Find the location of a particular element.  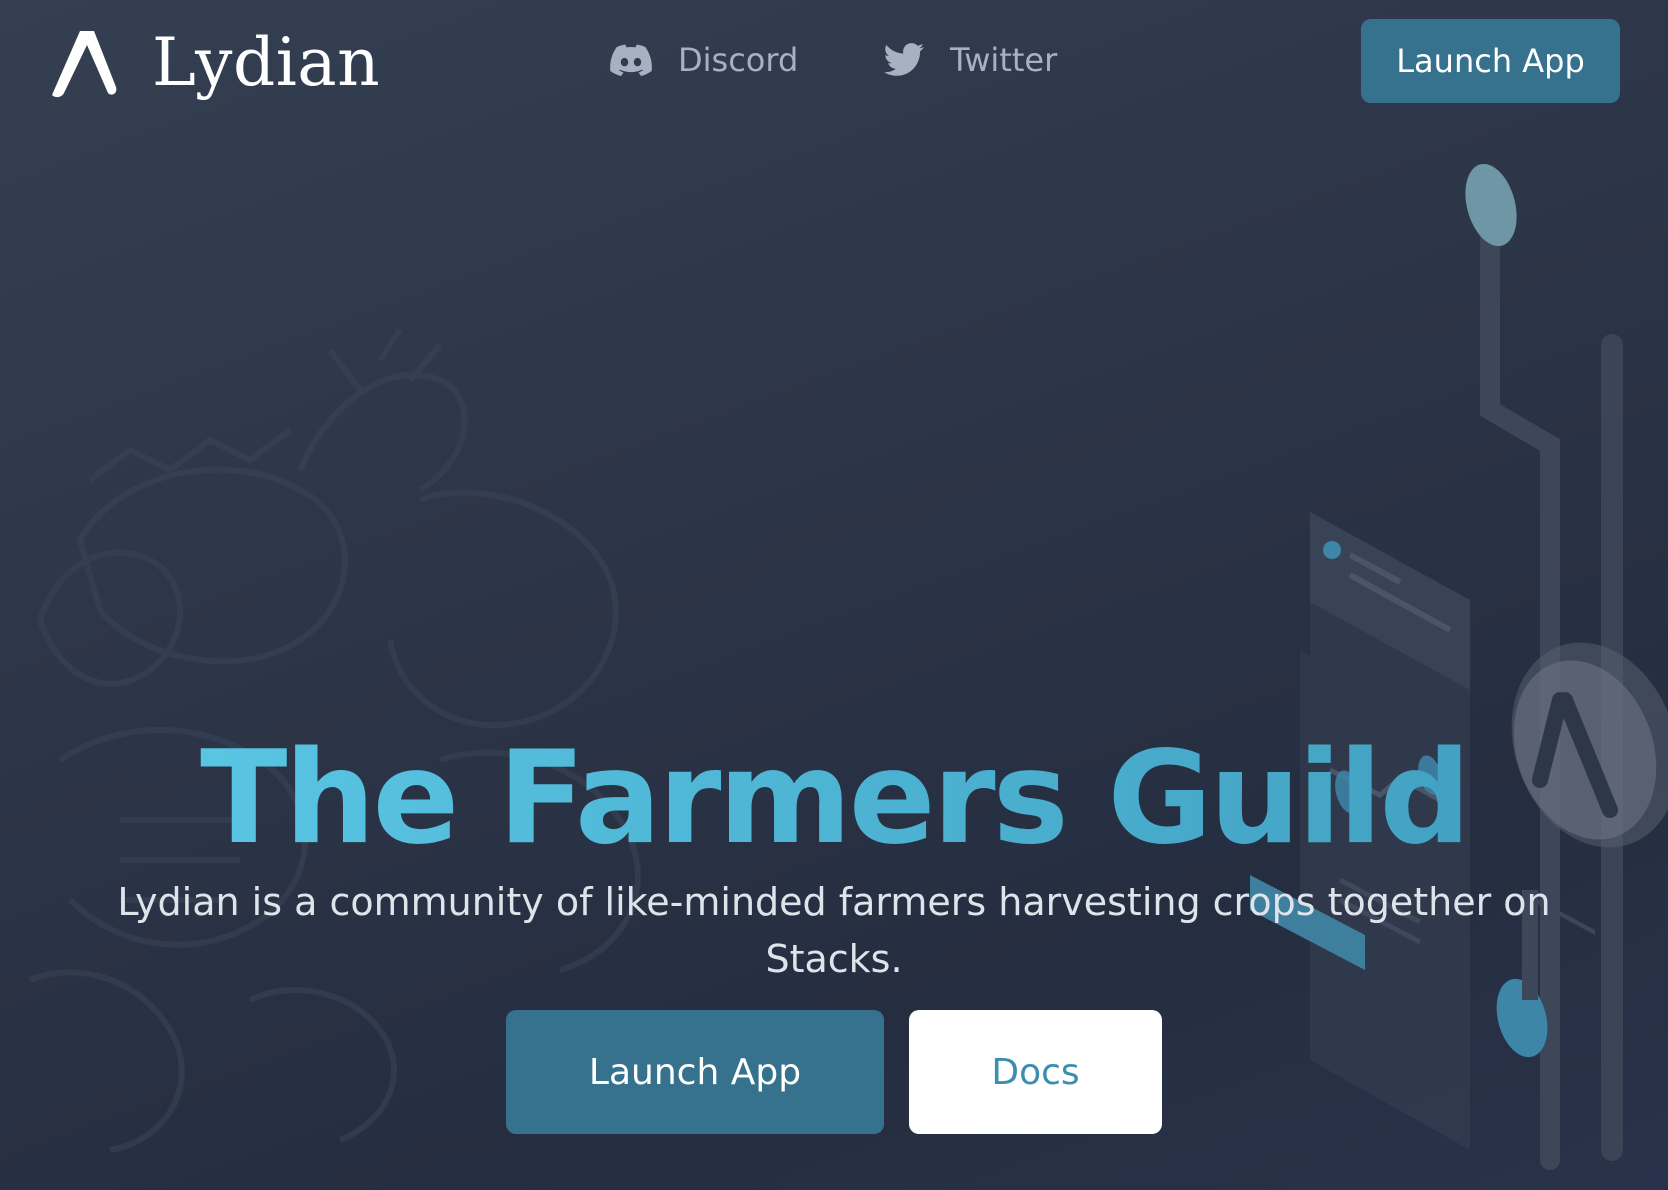

site-header: Lydian Discord Twitter Launch App is located at coordinates (834, 60).